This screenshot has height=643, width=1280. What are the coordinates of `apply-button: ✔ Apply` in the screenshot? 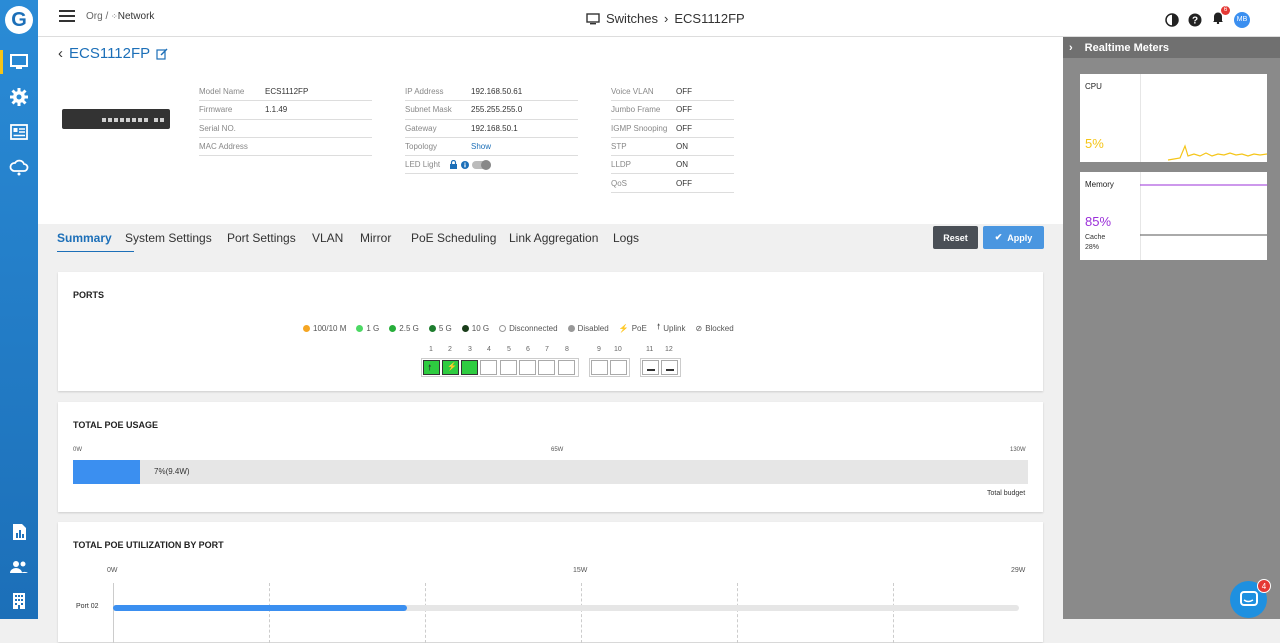 It's located at (1013, 237).